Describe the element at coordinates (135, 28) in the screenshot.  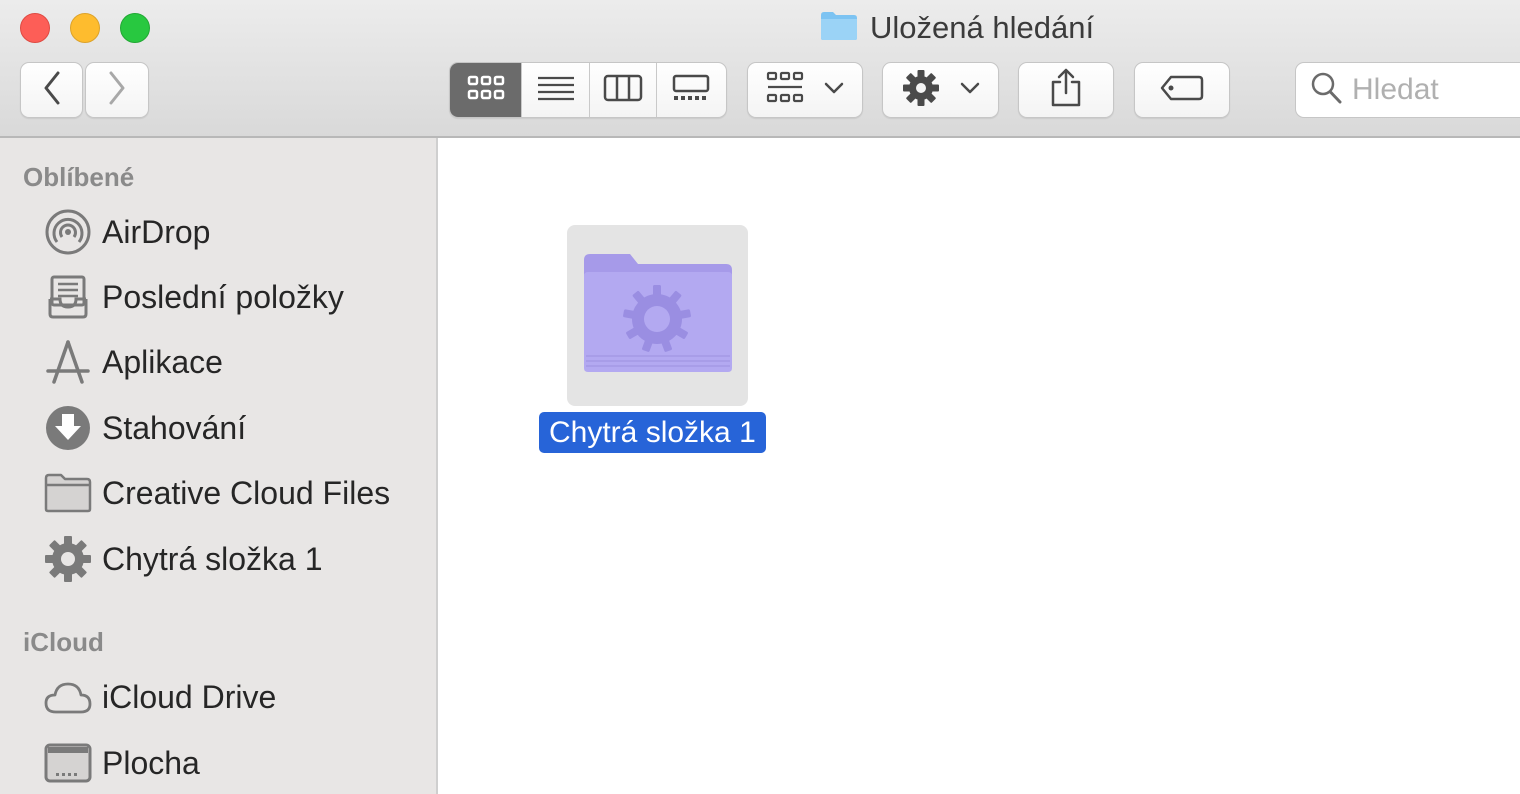
I see `zoom-window-button` at that location.